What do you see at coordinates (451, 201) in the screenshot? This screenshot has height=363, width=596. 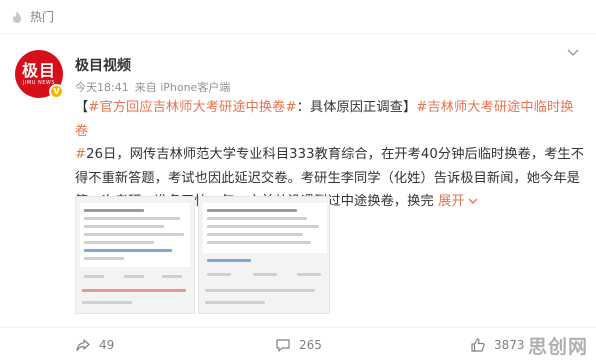 I see `expand-link: 展开` at bounding box center [451, 201].